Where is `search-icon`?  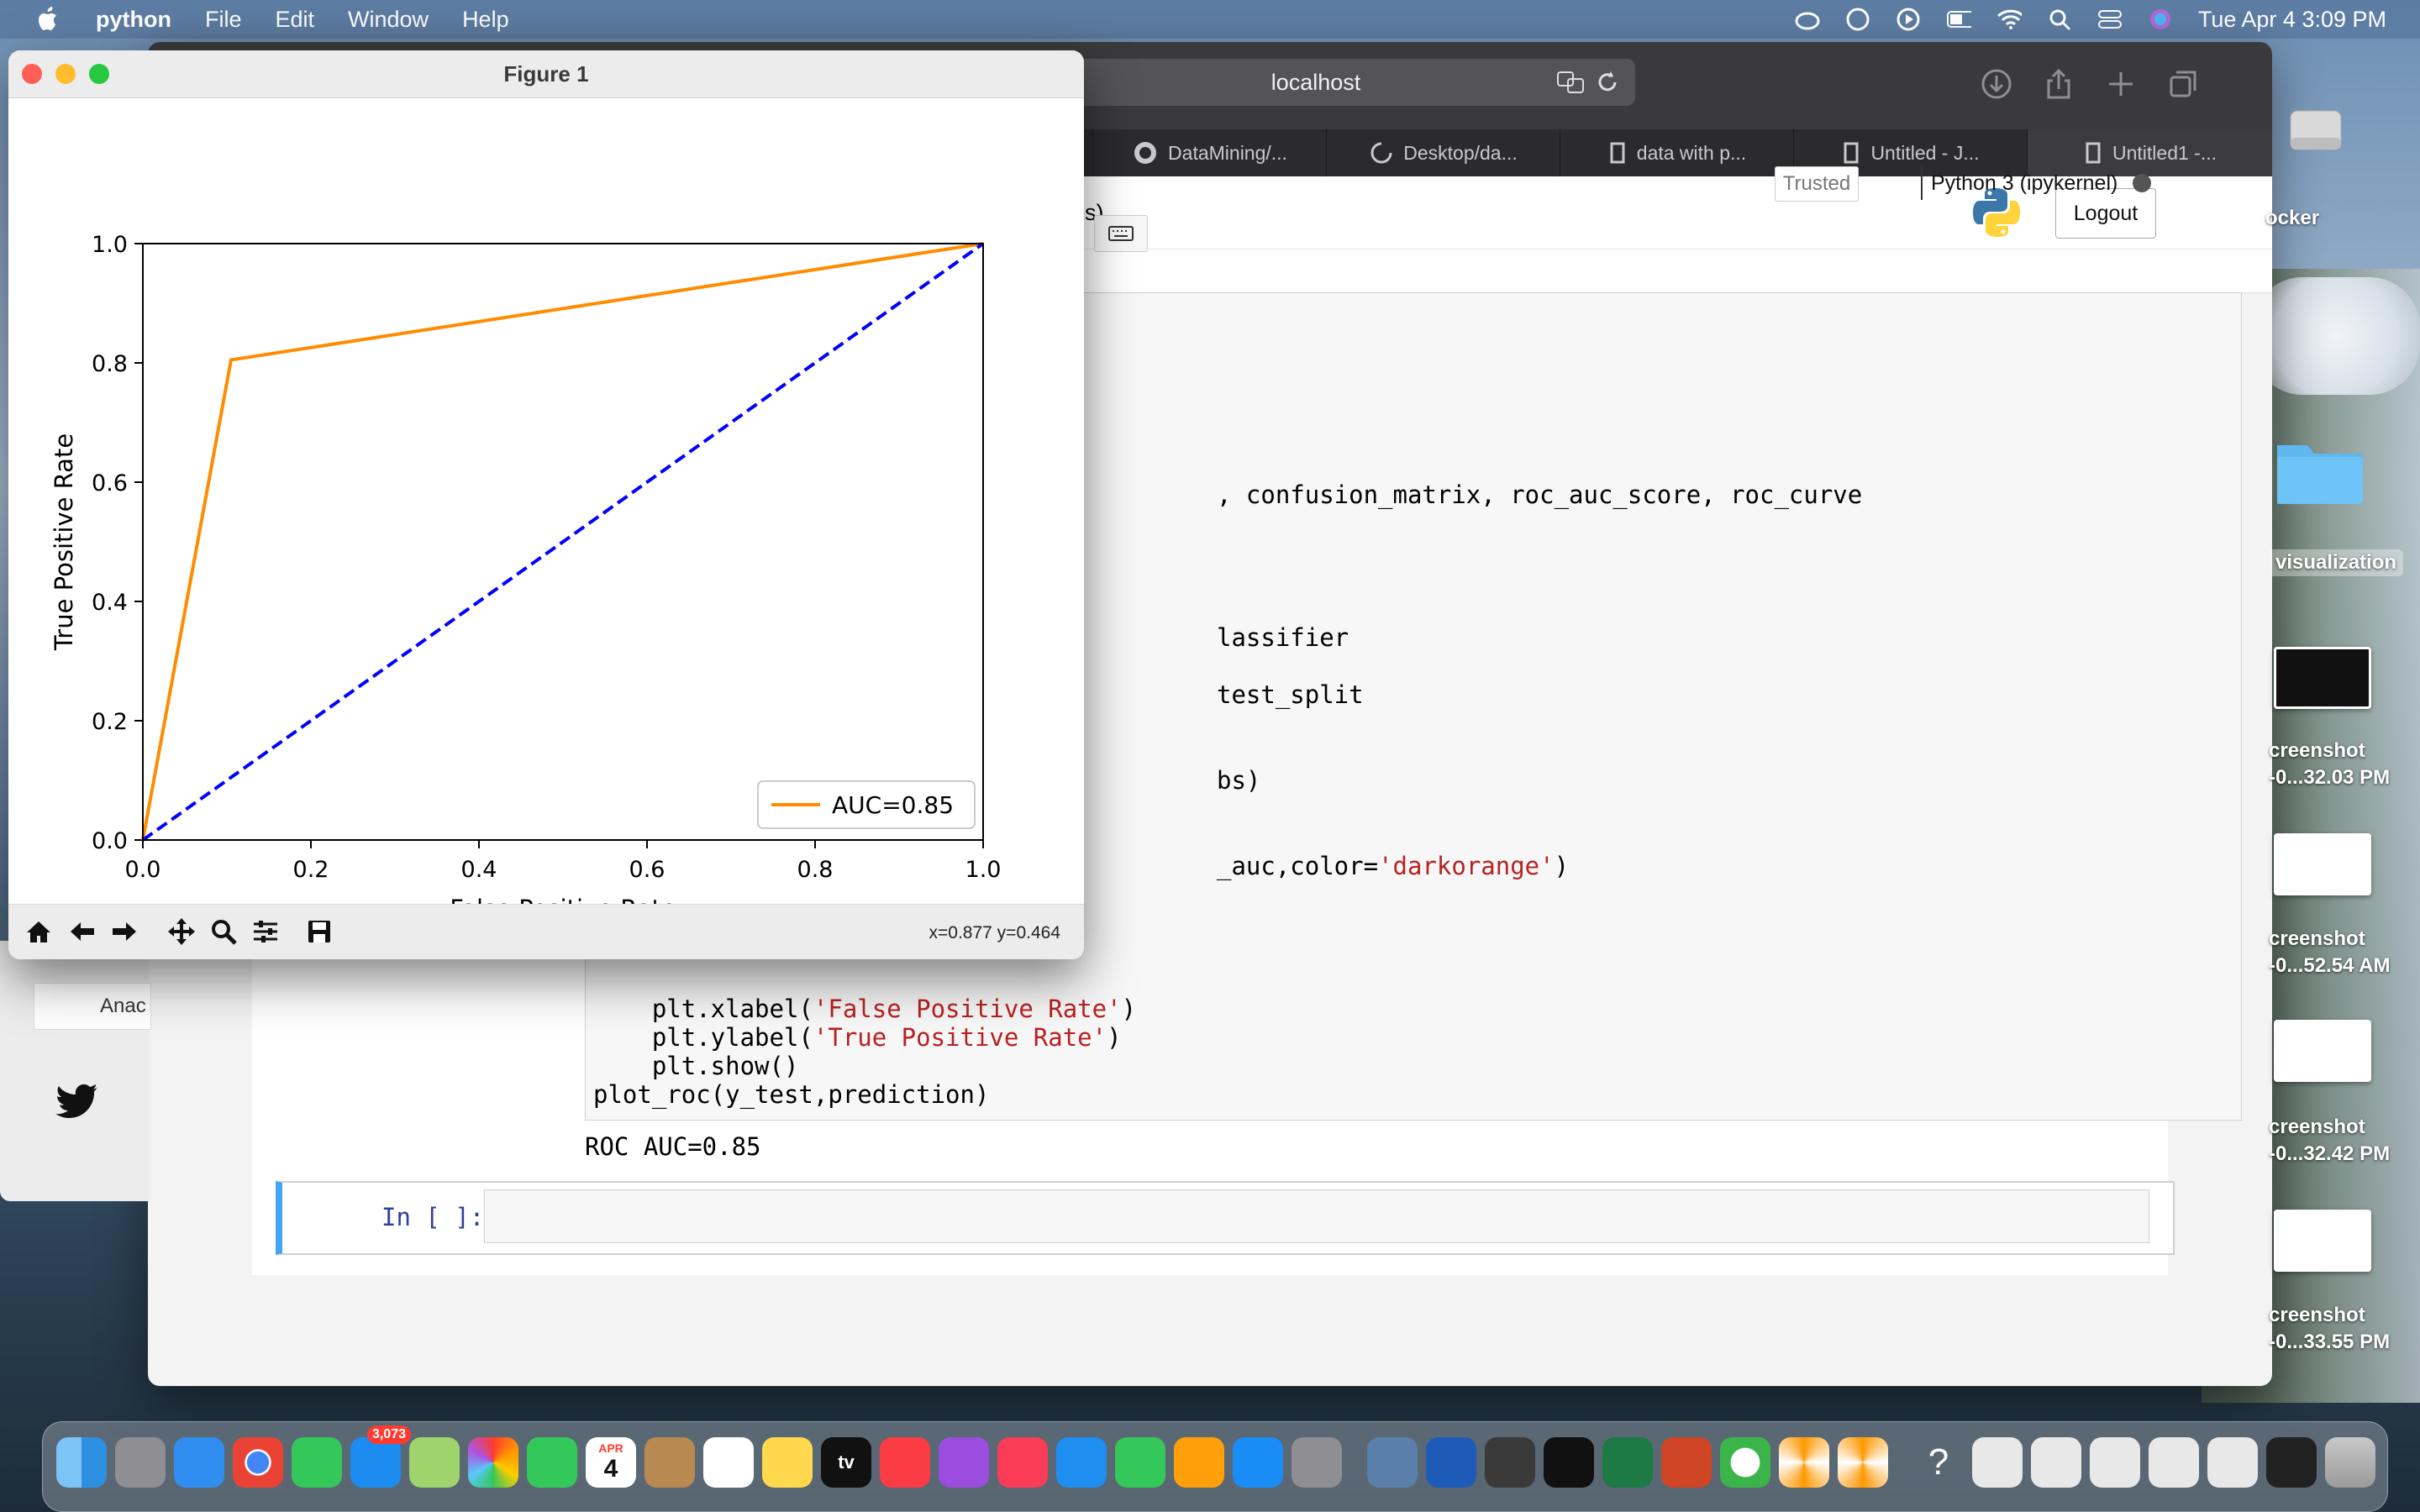
search-icon is located at coordinates (2059, 19).